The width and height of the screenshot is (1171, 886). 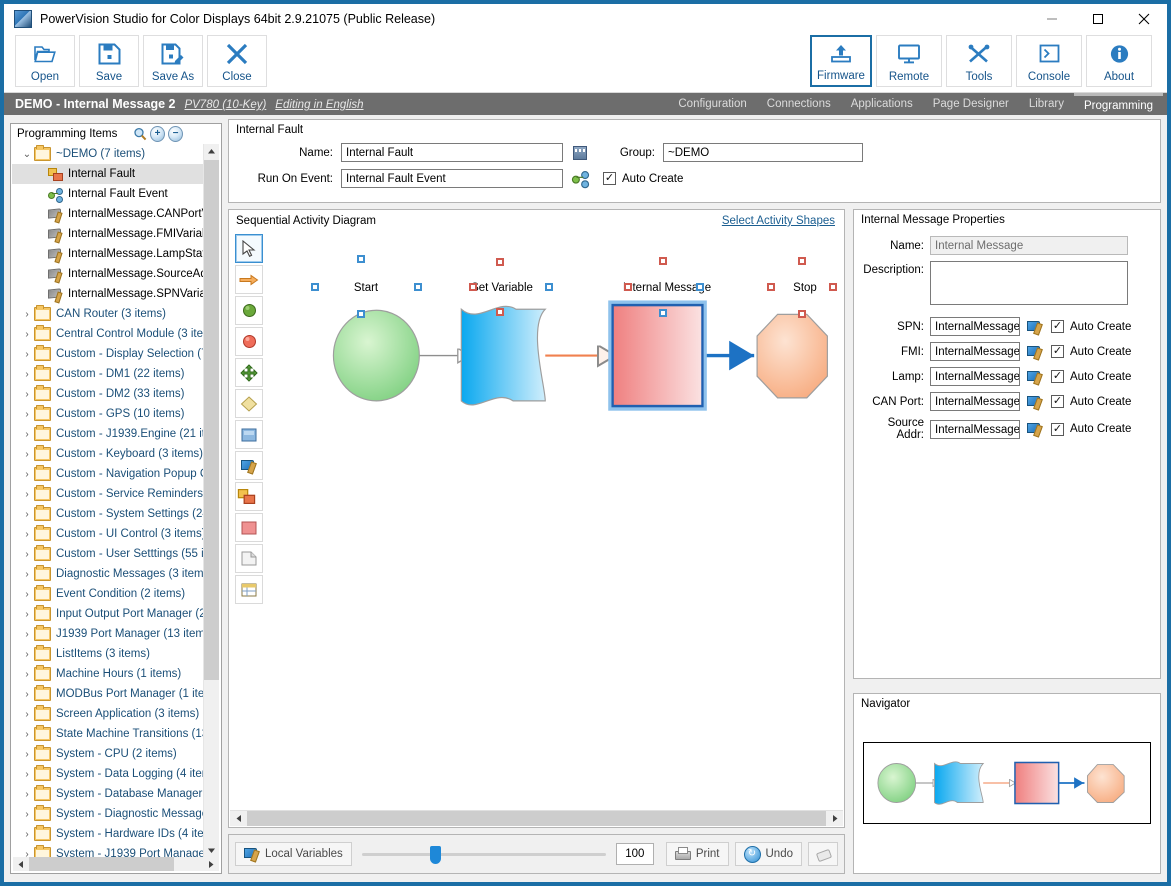 I want to click on activity-box-tool, so click(x=249, y=434).